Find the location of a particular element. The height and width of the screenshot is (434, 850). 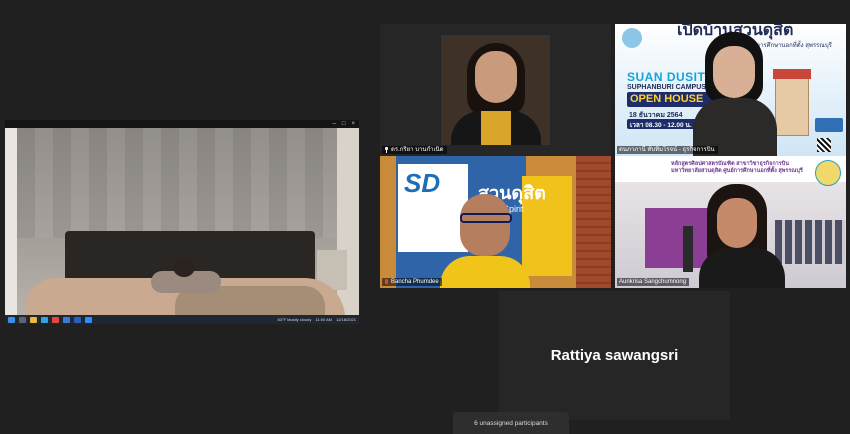

edge-icon is located at coordinates (44, 319).